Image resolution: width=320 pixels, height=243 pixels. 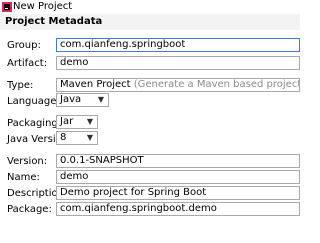 What do you see at coordinates (67, 121) in the screenshot?
I see `packaging-value: Jar` at bounding box center [67, 121].